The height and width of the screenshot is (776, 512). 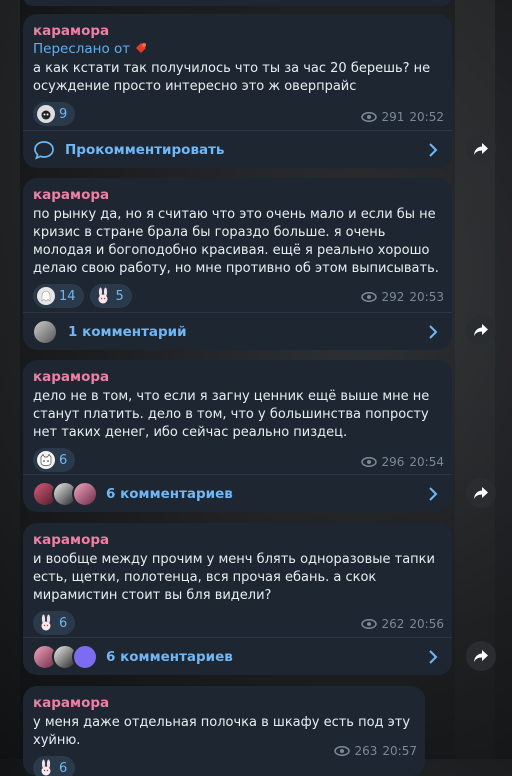 What do you see at coordinates (46, 114) in the screenshot?
I see `cat-sticker-icon` at bounding box center [46, 114].